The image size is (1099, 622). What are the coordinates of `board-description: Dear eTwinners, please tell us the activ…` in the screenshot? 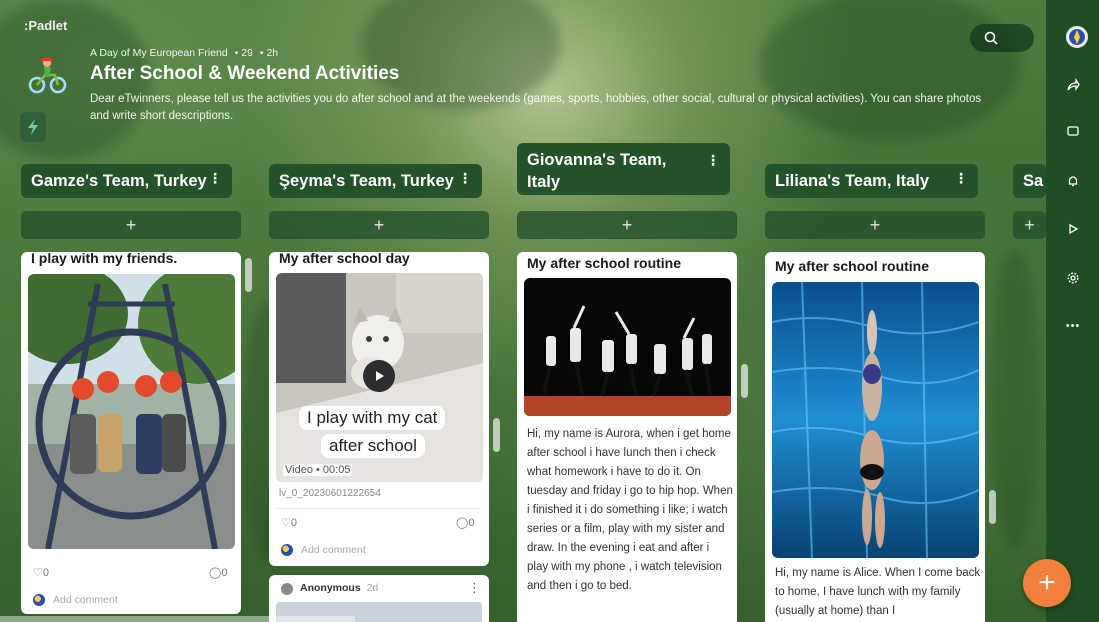 It's located at (536, 107).